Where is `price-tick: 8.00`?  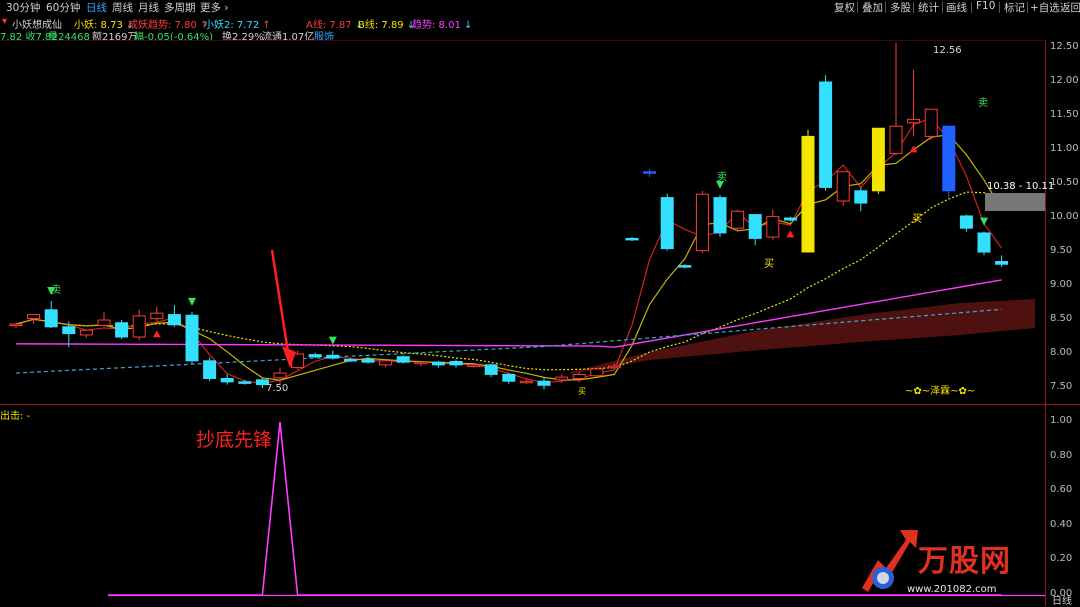 price-tick: 8.00 is located at coordinates (1061, 352).